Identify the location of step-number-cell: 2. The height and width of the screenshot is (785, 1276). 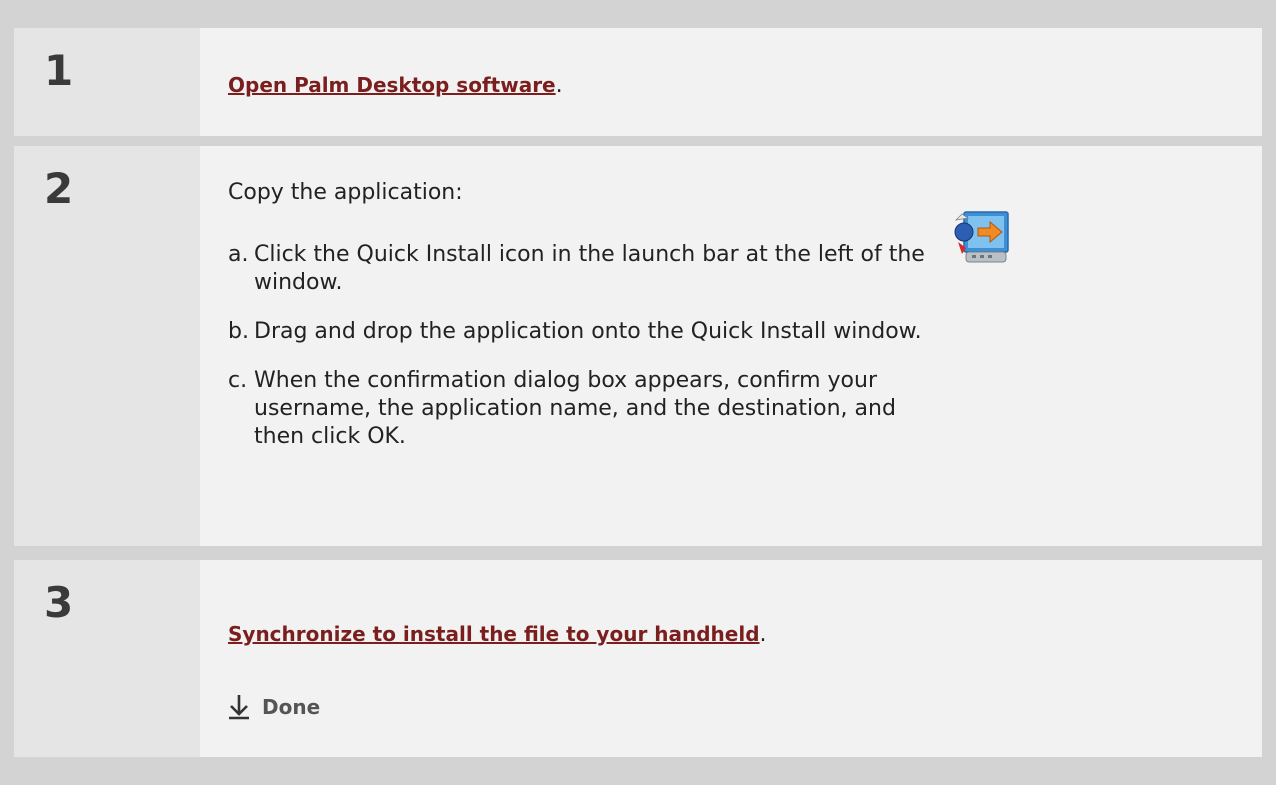
(107, 346).